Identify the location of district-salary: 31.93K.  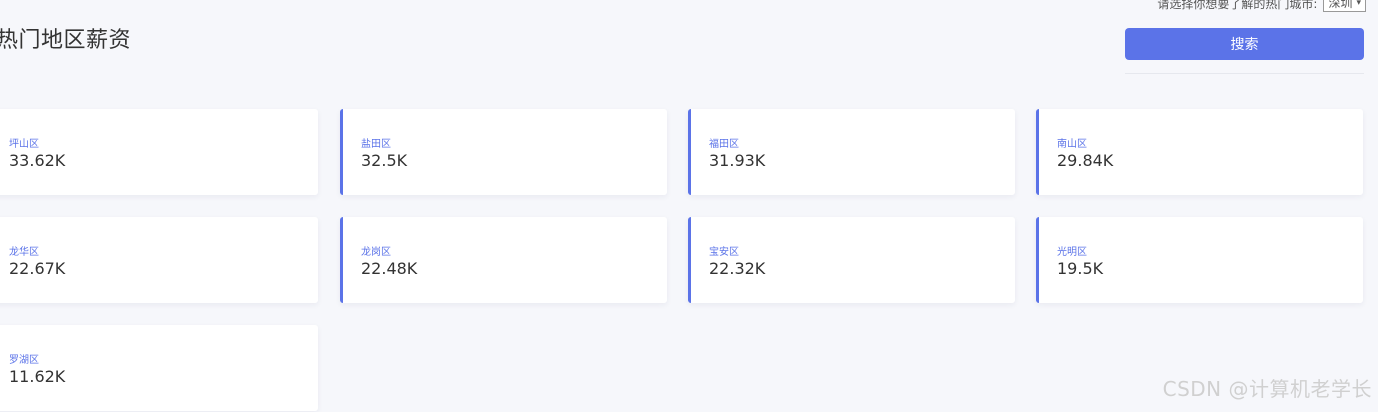
(737, 160).